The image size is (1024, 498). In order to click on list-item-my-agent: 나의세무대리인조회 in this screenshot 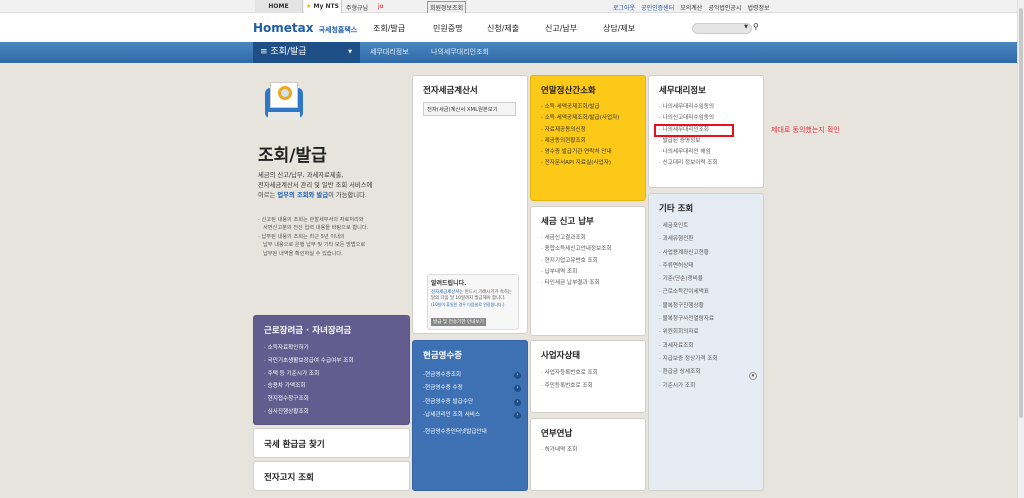, I will do `click(694, 130)`.